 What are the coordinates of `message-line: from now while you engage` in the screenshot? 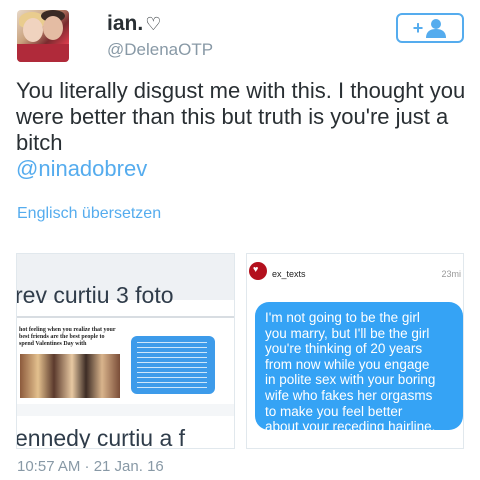 It's located at (347, 364).